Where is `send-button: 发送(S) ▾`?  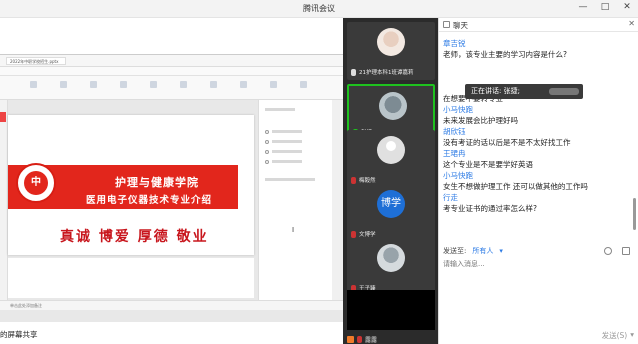
send-button: 发送(S) ▾ is located at coordinates (618, 335).